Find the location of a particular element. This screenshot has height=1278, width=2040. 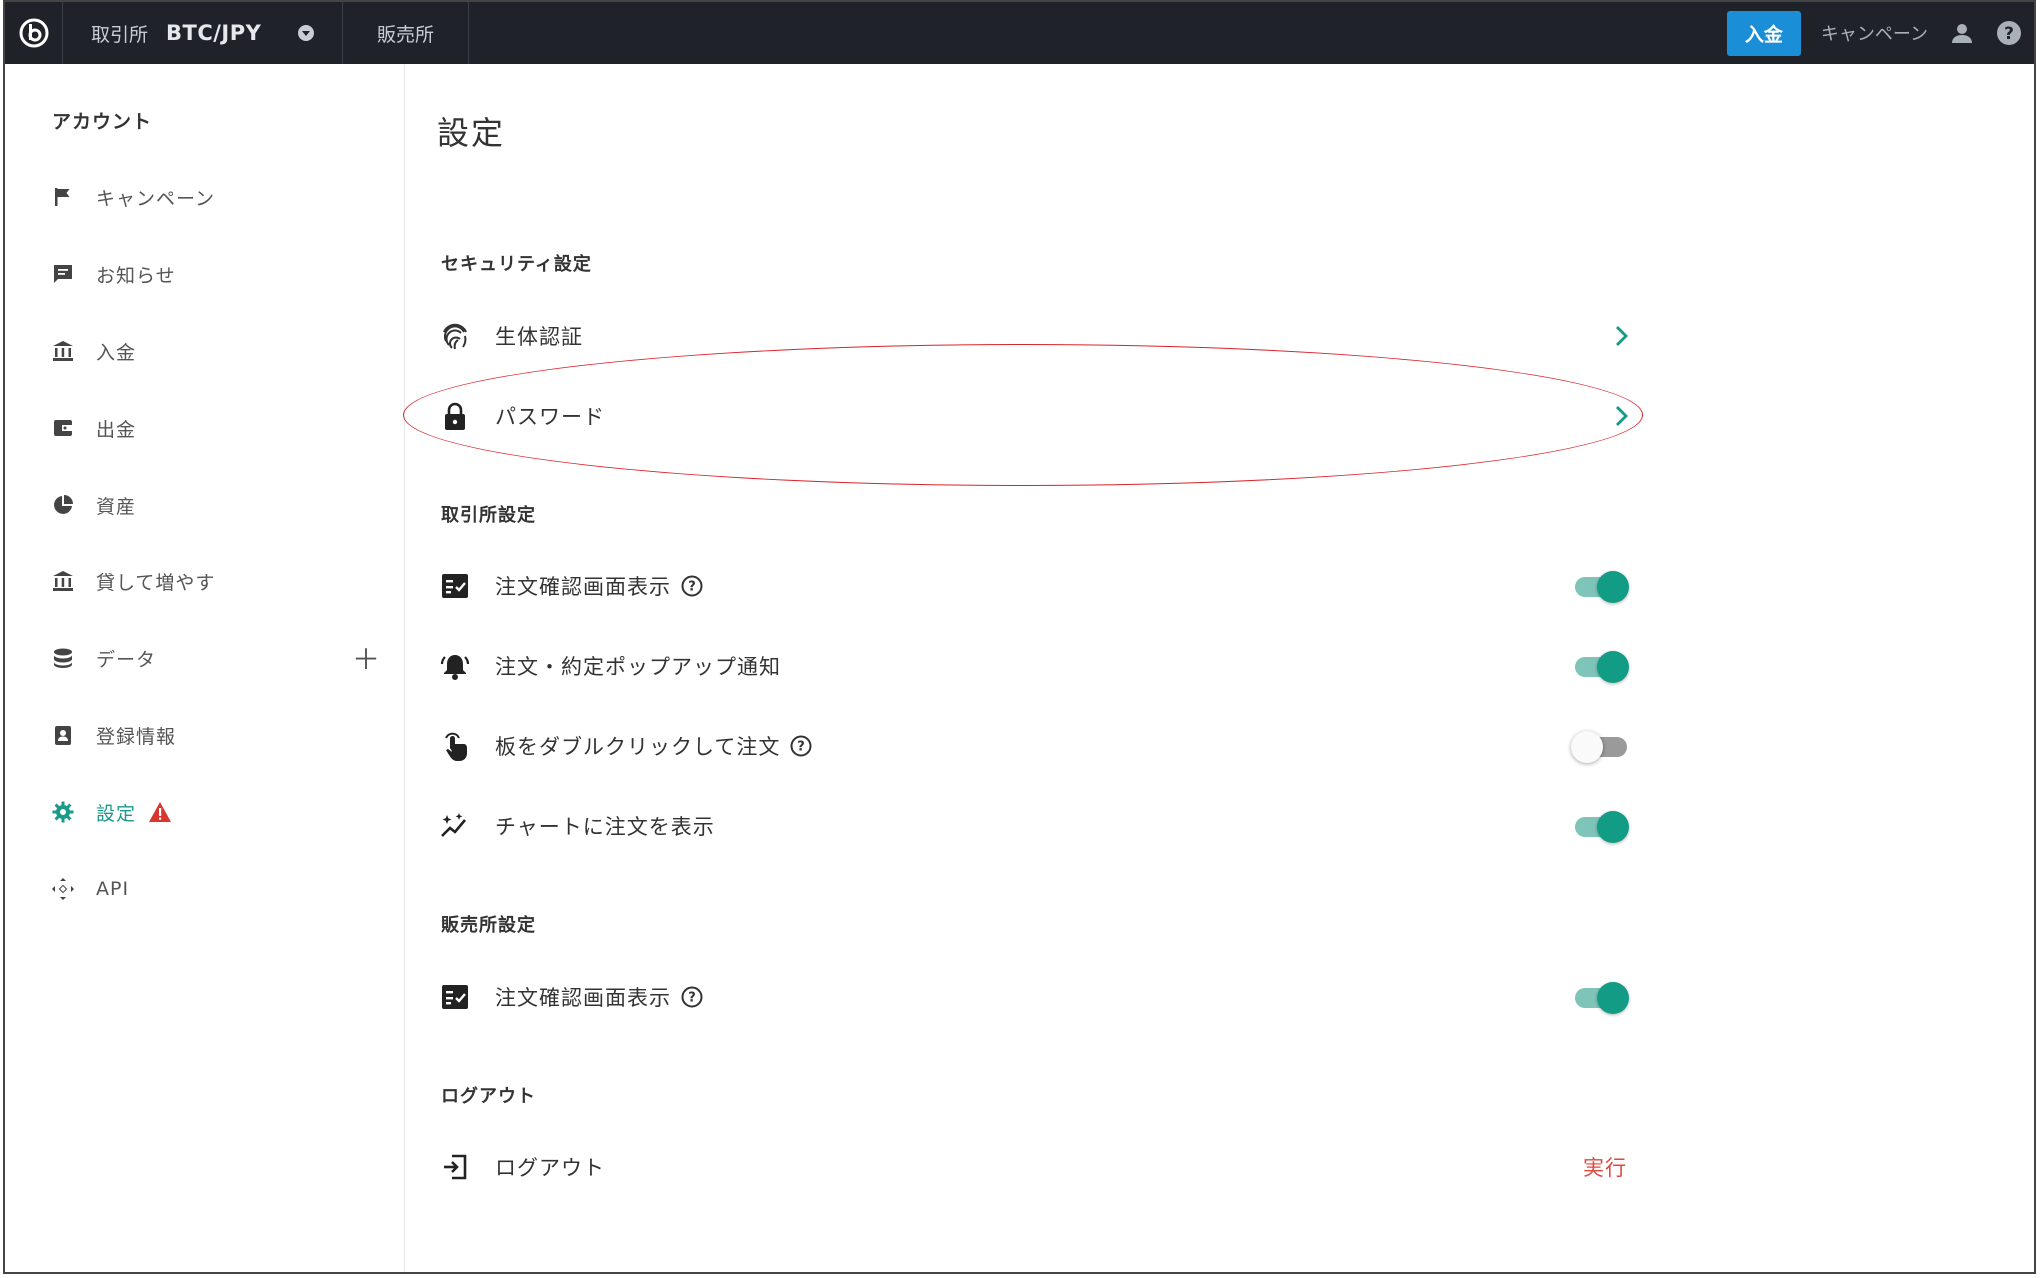

sidebar-item-label: 登録情報 is located at coordinates (136, 736).